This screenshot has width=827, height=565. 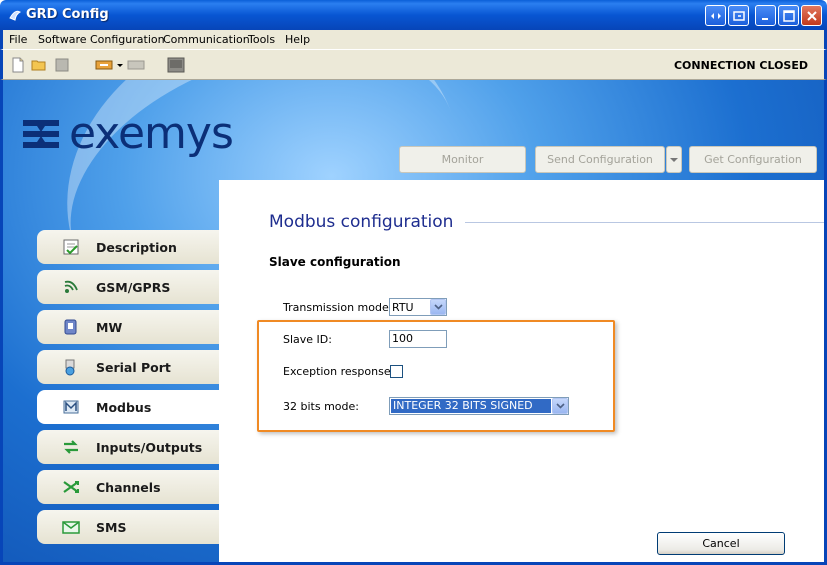 I want to click on close-button, so click(x=811, y=15).